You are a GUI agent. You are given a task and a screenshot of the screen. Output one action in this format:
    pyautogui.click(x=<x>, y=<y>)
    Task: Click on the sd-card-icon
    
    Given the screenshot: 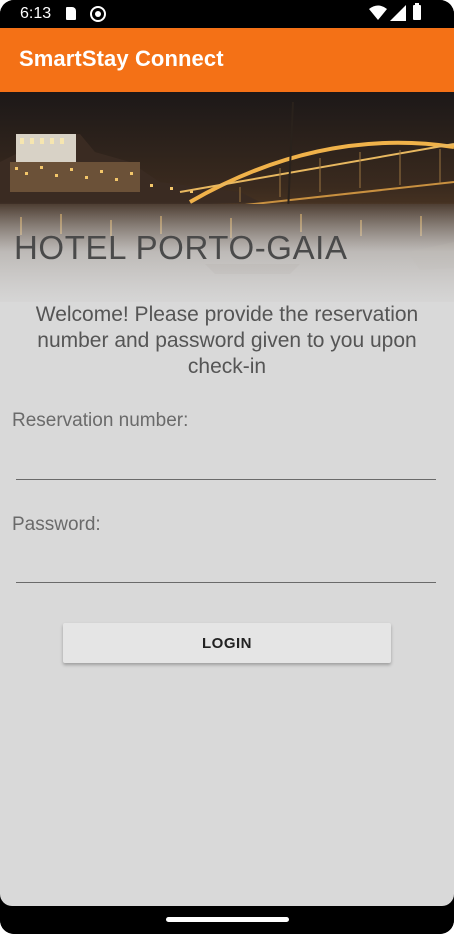 What is the action you would take?
    pyautogui.click(x=71, y=13)
    